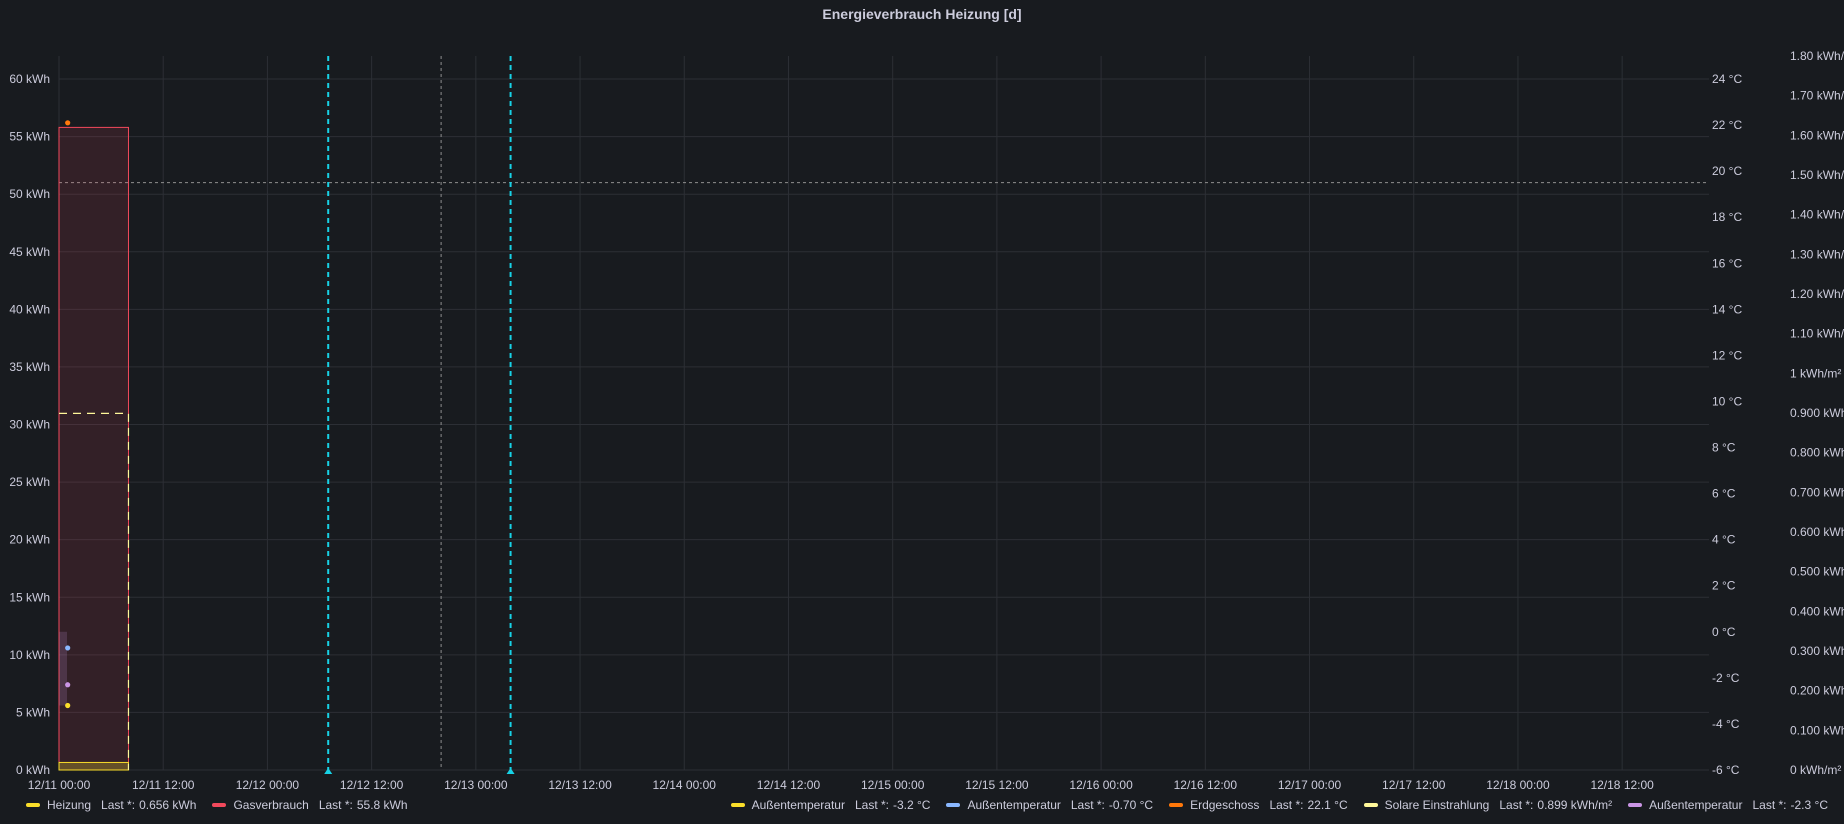 This screenshot has width=1844, height=824. I want to click on temp-range-band, so click(63, 668).